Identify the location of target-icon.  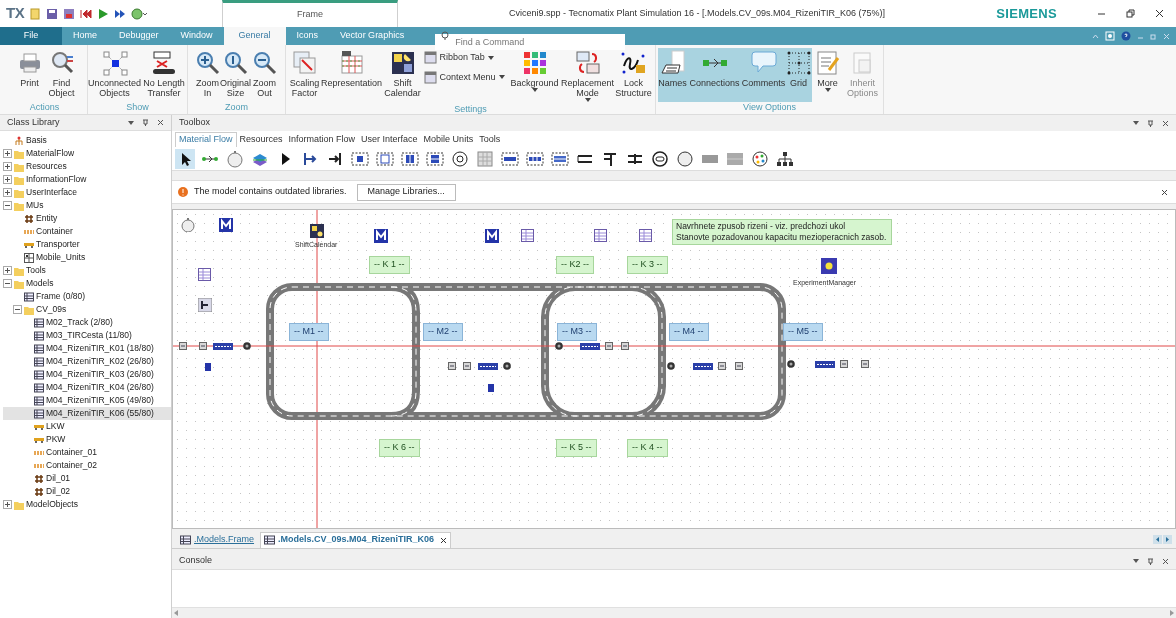
(460, 158).